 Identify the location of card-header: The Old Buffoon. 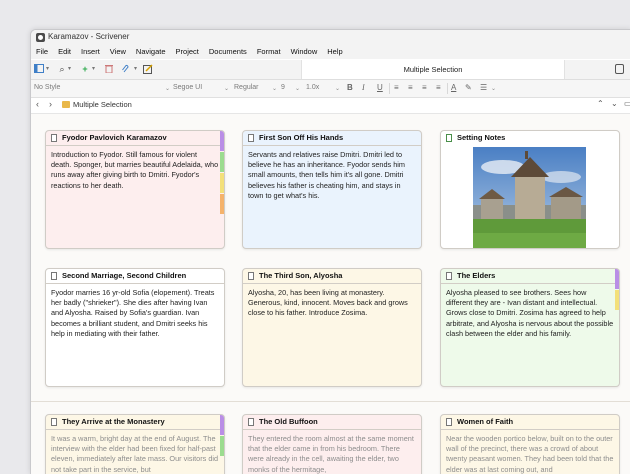
(332, 422).